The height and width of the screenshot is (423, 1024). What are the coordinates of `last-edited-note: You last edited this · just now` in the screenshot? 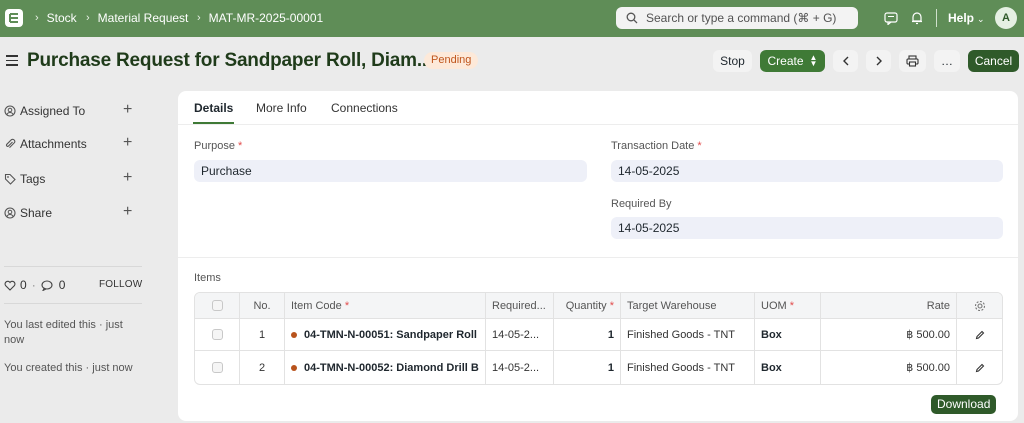 It's located at (63, 332).